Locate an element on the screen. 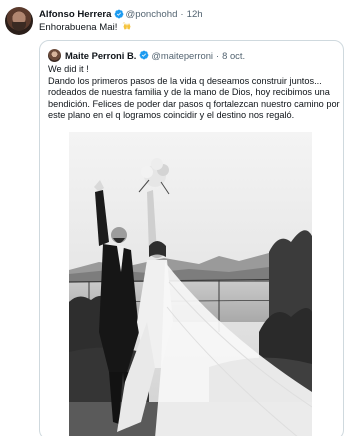 This screenshot has height=436, width=350. tweet-header: Alfonso Herrera @ponchohd · 12h is located at coordinates (121, 14).